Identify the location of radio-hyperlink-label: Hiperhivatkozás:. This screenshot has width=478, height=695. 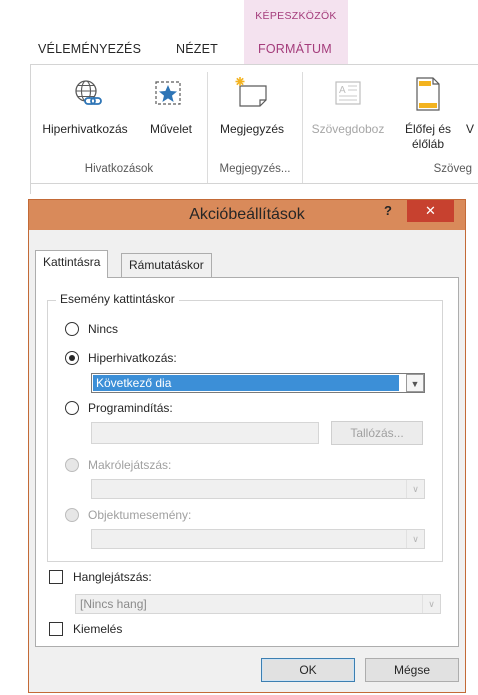
(132, 358).